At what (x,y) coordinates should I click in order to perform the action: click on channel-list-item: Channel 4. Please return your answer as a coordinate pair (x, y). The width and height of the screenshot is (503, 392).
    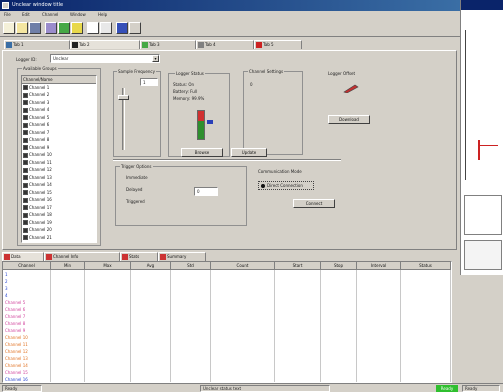
    Looking at the image, I should click on (59, 110).